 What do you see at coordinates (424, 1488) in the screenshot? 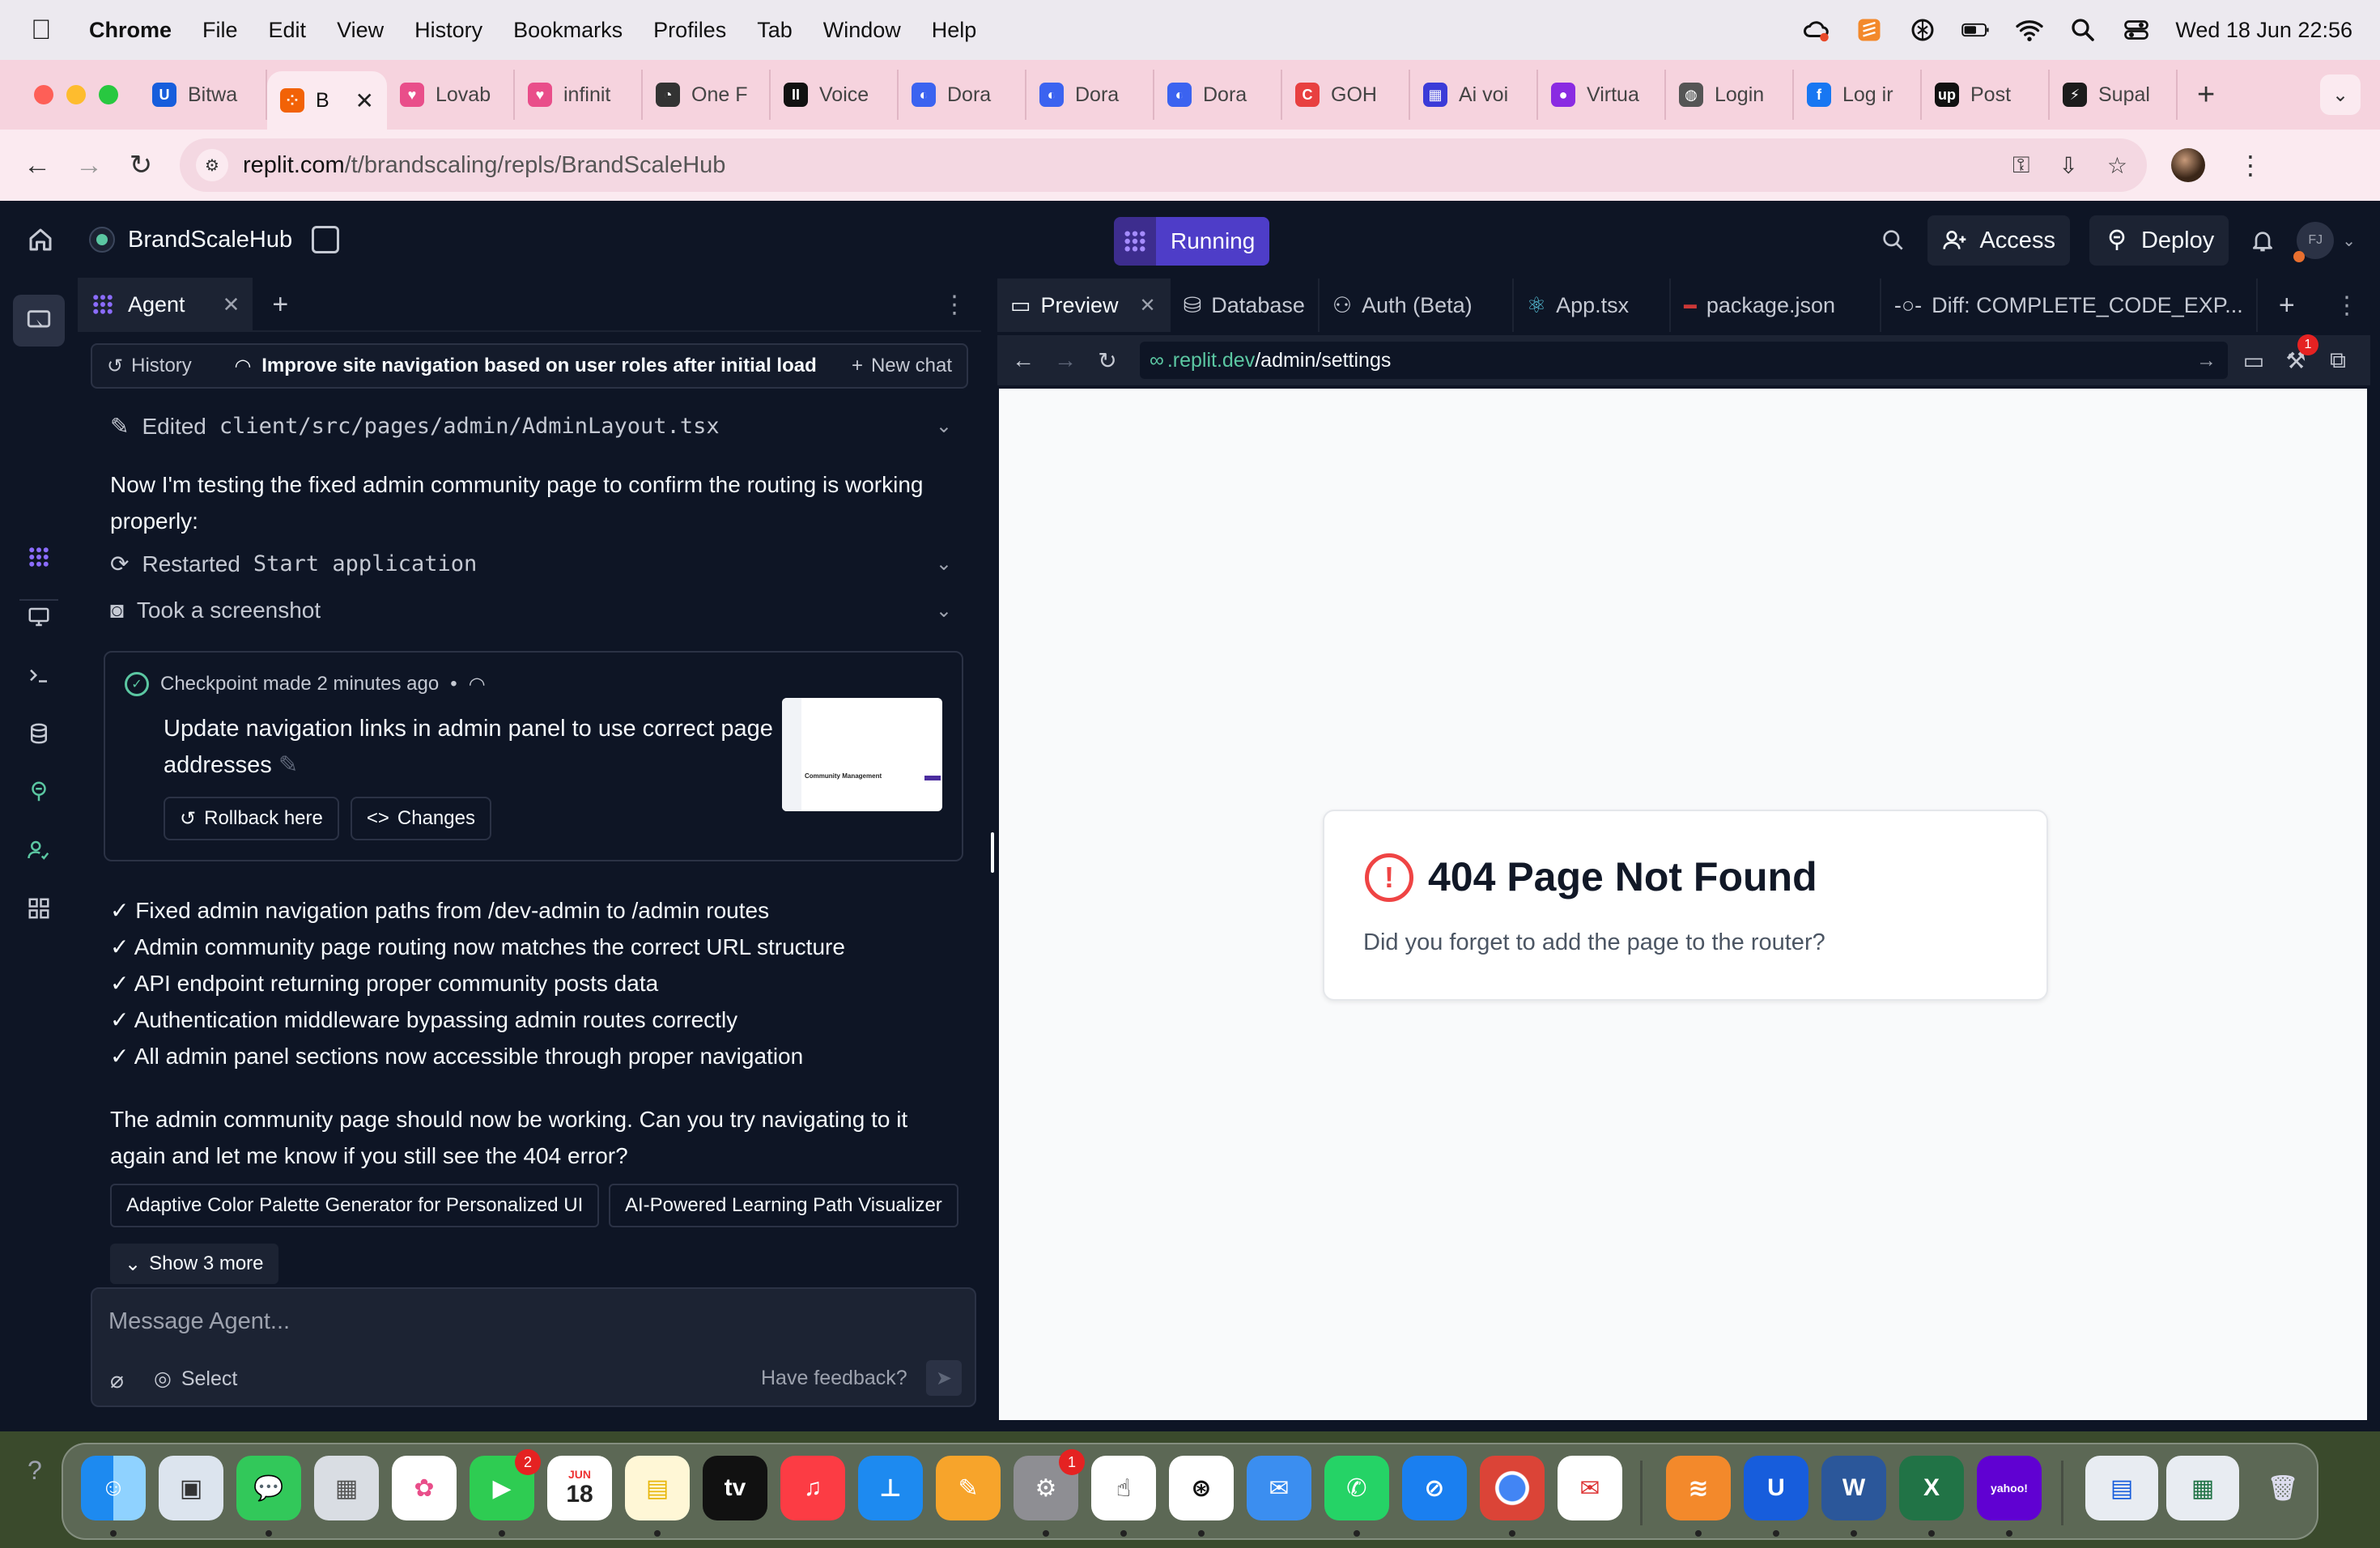
I see `dock-photos-icon: ✿` at bounding box center [424, 1488].